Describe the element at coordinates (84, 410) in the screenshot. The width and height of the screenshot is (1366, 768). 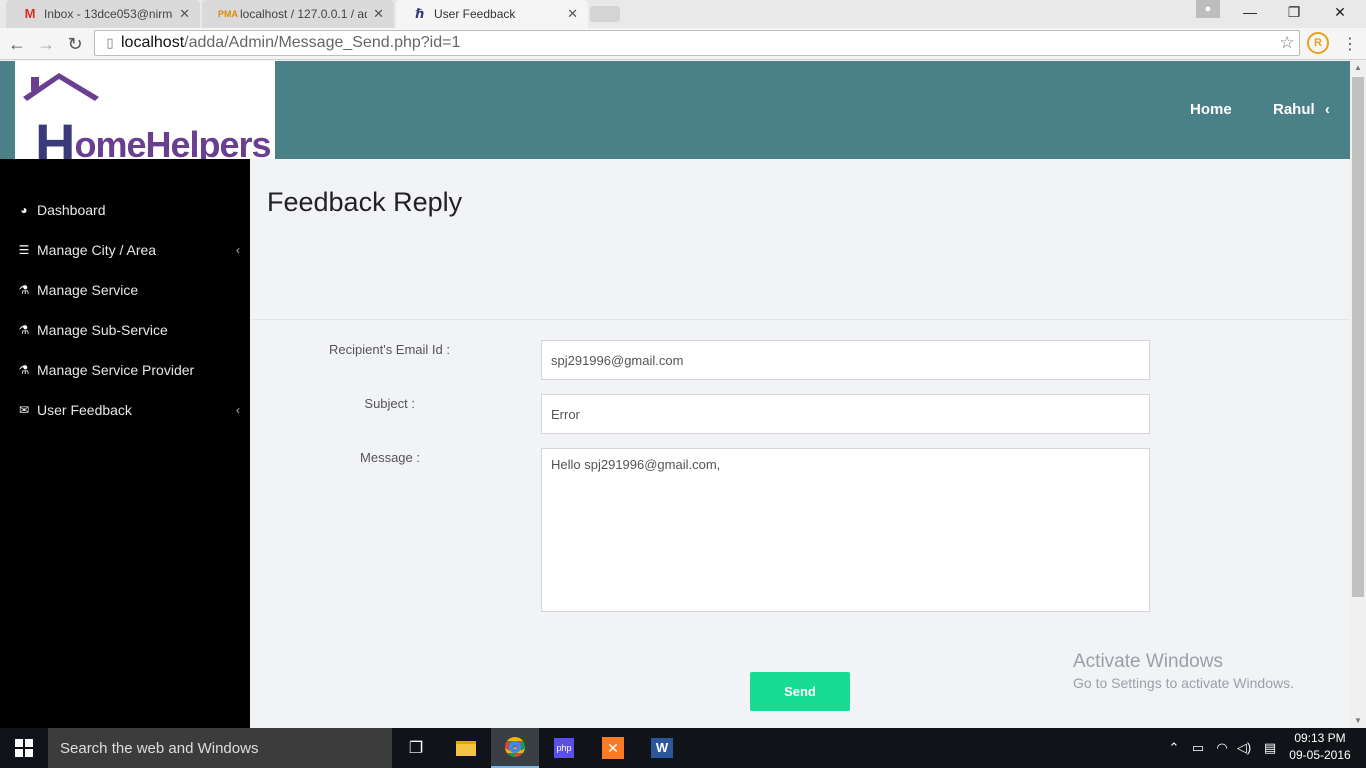
I see `sidebar-item-label: User Feedback` at that location.